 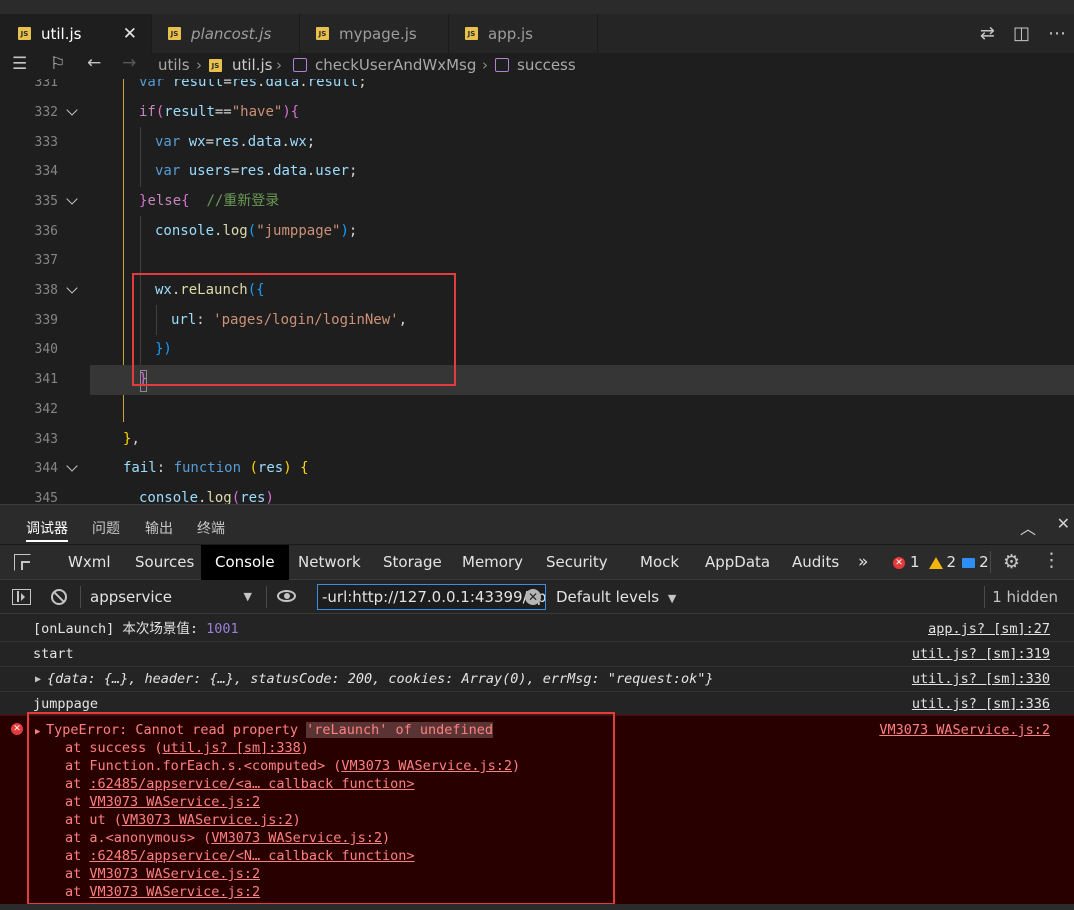 I want to click on show-sidebar-icon, so click(x=21, y=597).